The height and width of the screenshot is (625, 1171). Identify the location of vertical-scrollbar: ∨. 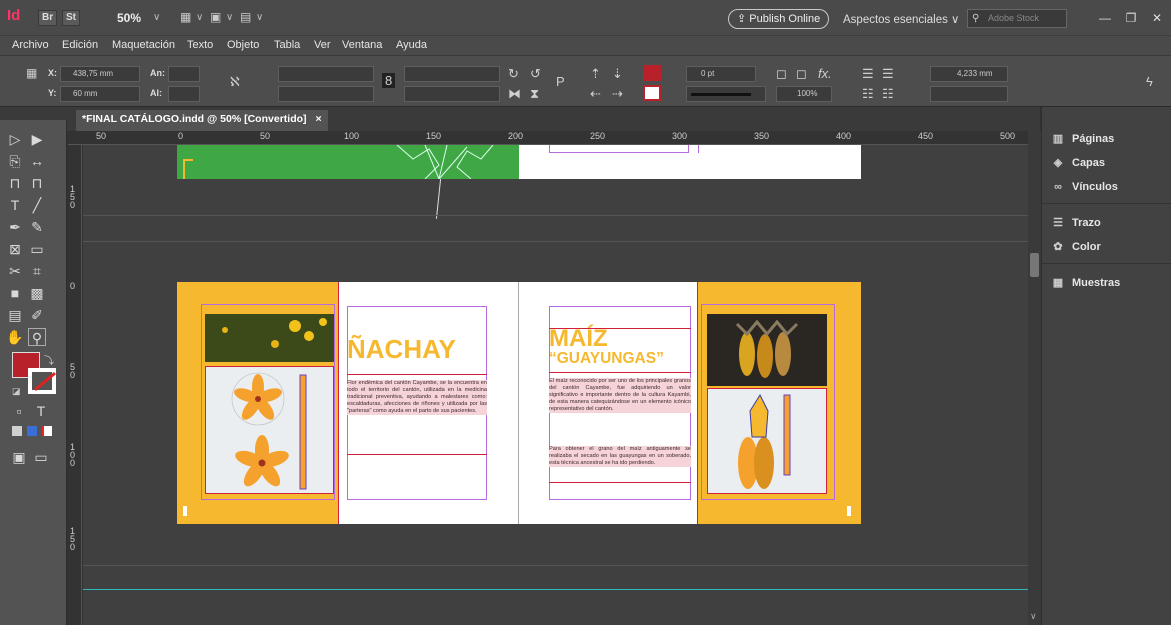
(1034, 378).